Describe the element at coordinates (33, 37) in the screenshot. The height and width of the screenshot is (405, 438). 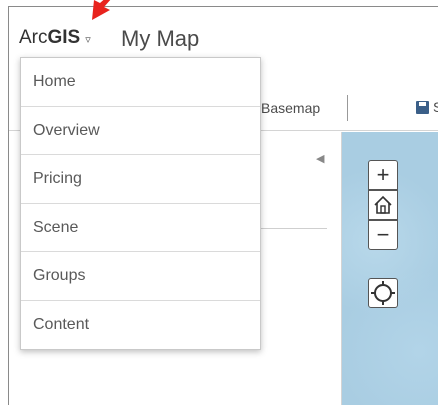
I see `brand-prefix: Arc` at that location.